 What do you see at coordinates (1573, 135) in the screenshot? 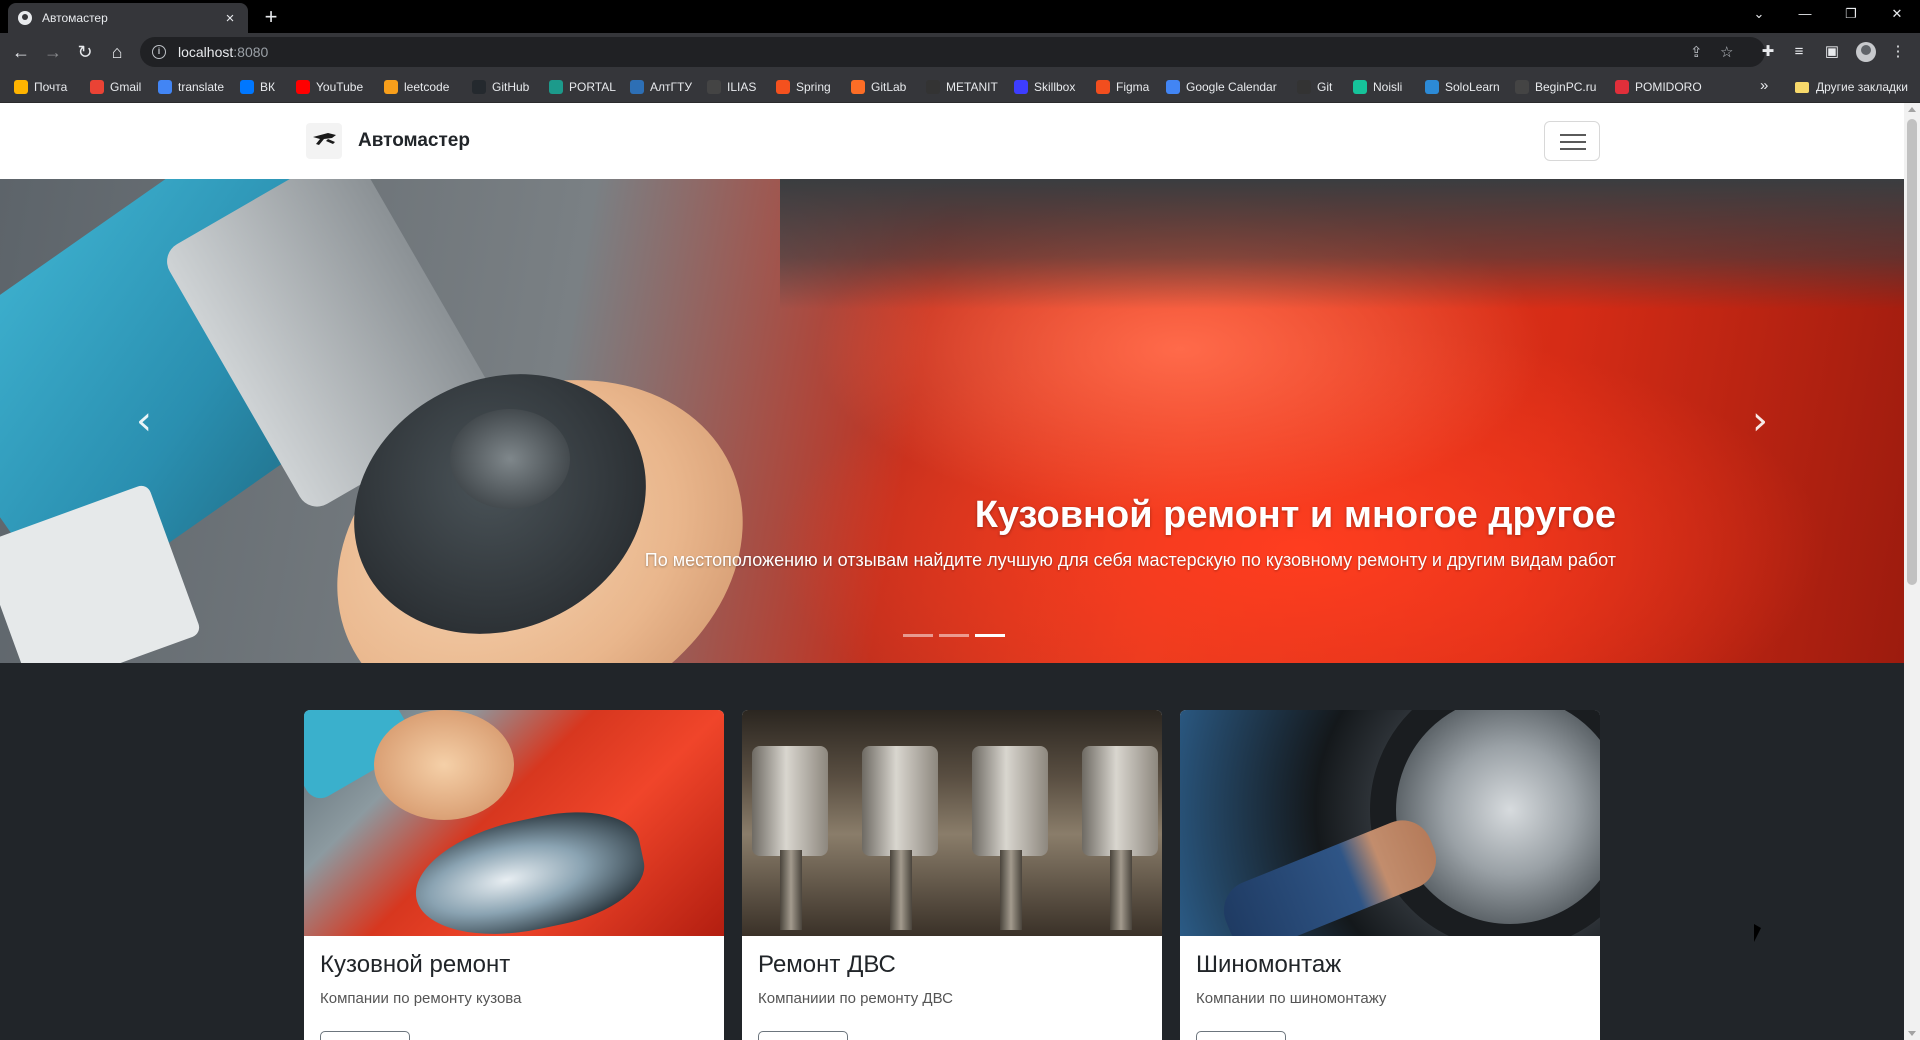
I see `hamburger-icon` at bounding box center [1573, 135].